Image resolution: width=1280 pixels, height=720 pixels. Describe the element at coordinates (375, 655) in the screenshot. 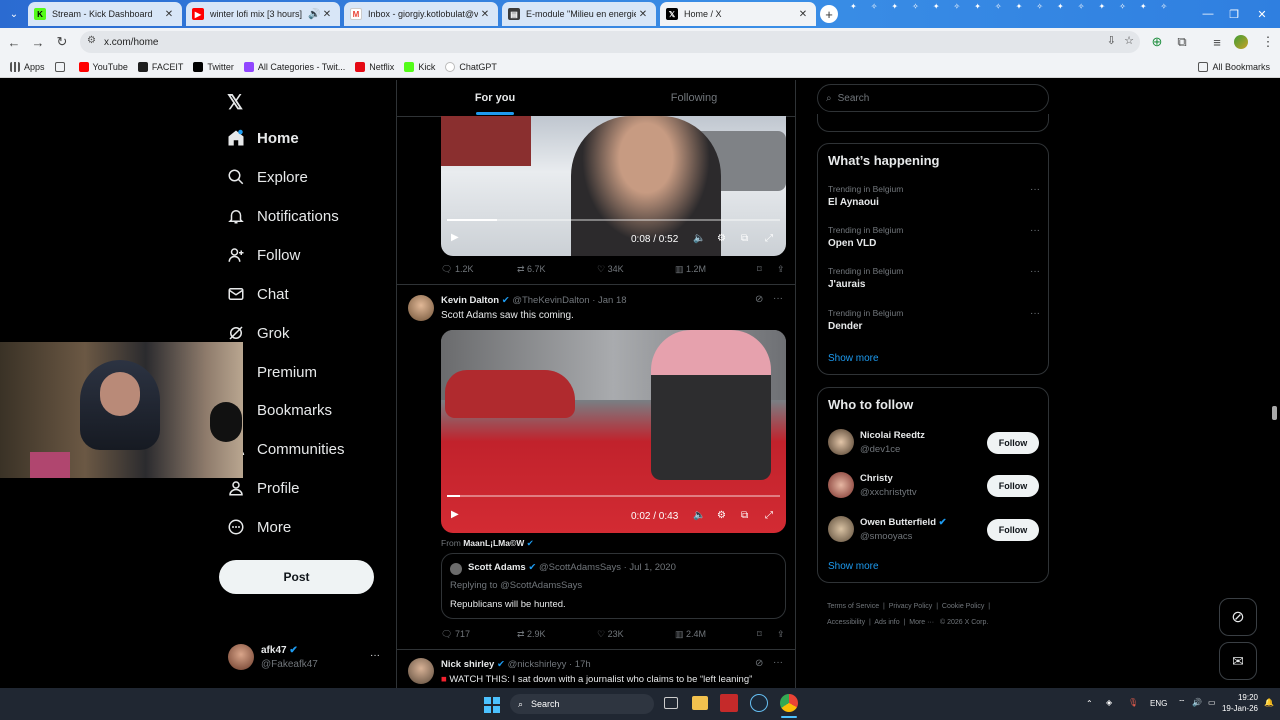

I see `account-more-icon: ···` at that location.